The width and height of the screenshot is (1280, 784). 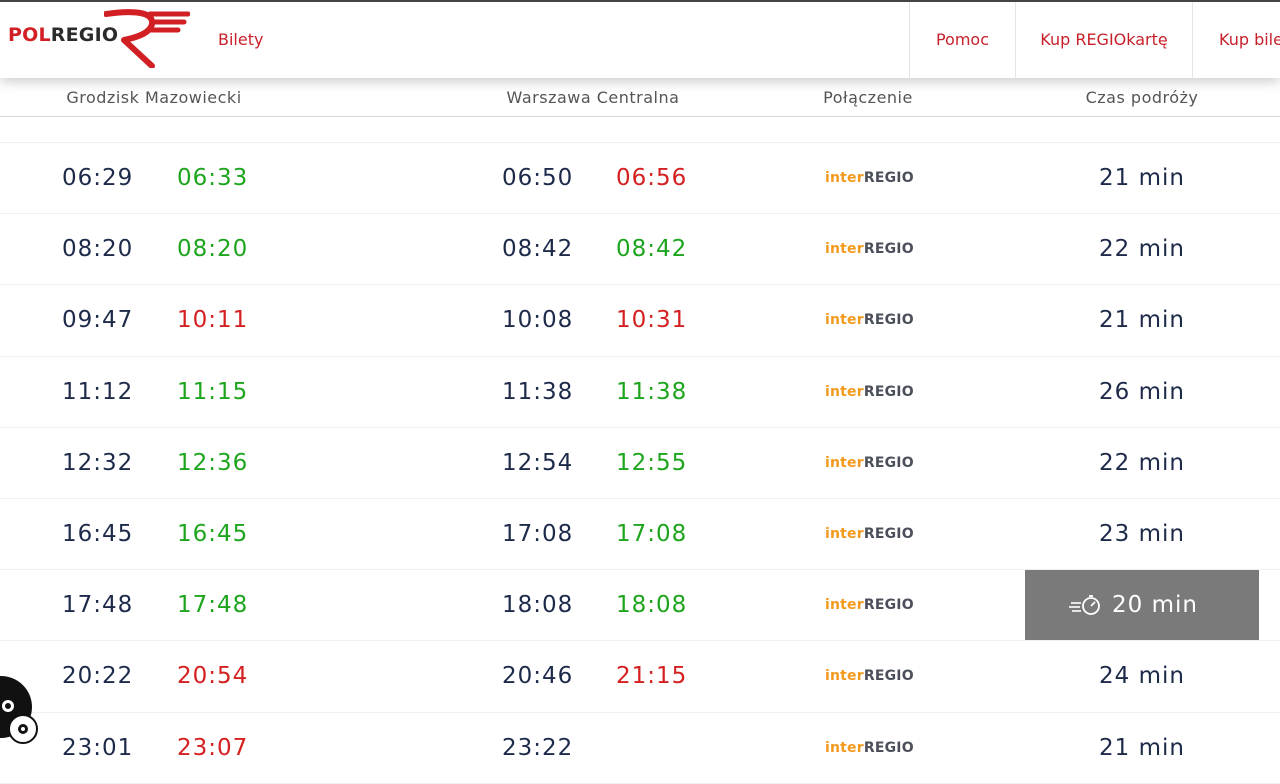 What do you see at coordinates (213, 249) in the screenshot?
I see `departure-actual: 08:20` at bounding box center [213, 249].